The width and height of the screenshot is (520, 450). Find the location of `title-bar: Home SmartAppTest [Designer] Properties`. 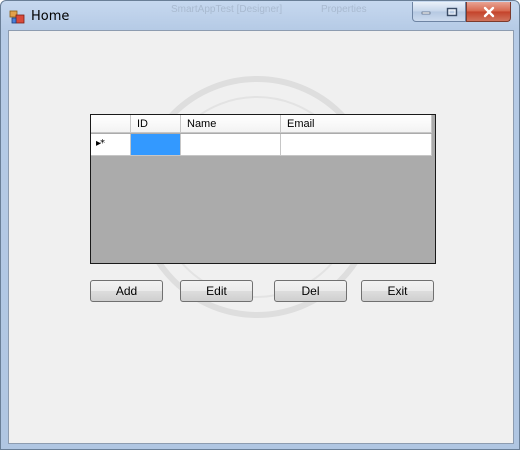

title-bar: Home SmartAppTest [Designer] Properties is located at coordinates (260, 16).